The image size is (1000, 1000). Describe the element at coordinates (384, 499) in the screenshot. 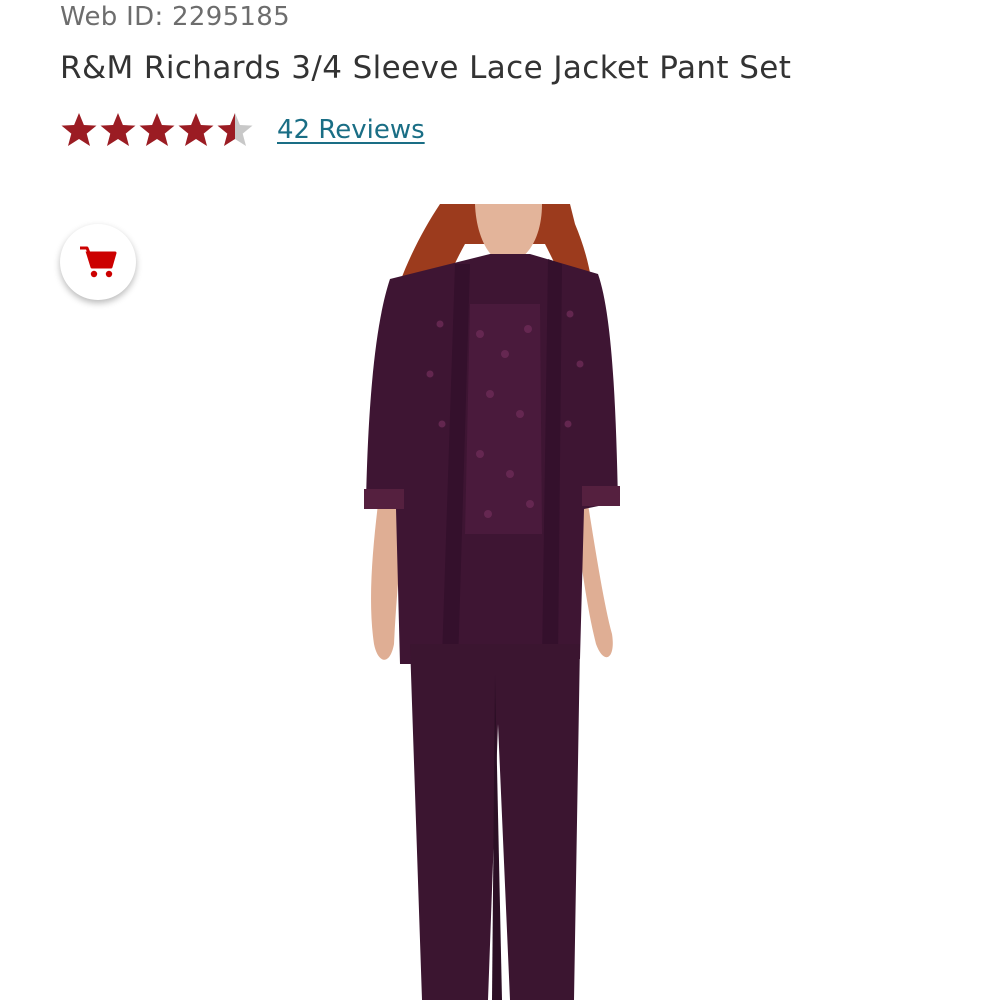

I see `model-cuff-left` at that location.